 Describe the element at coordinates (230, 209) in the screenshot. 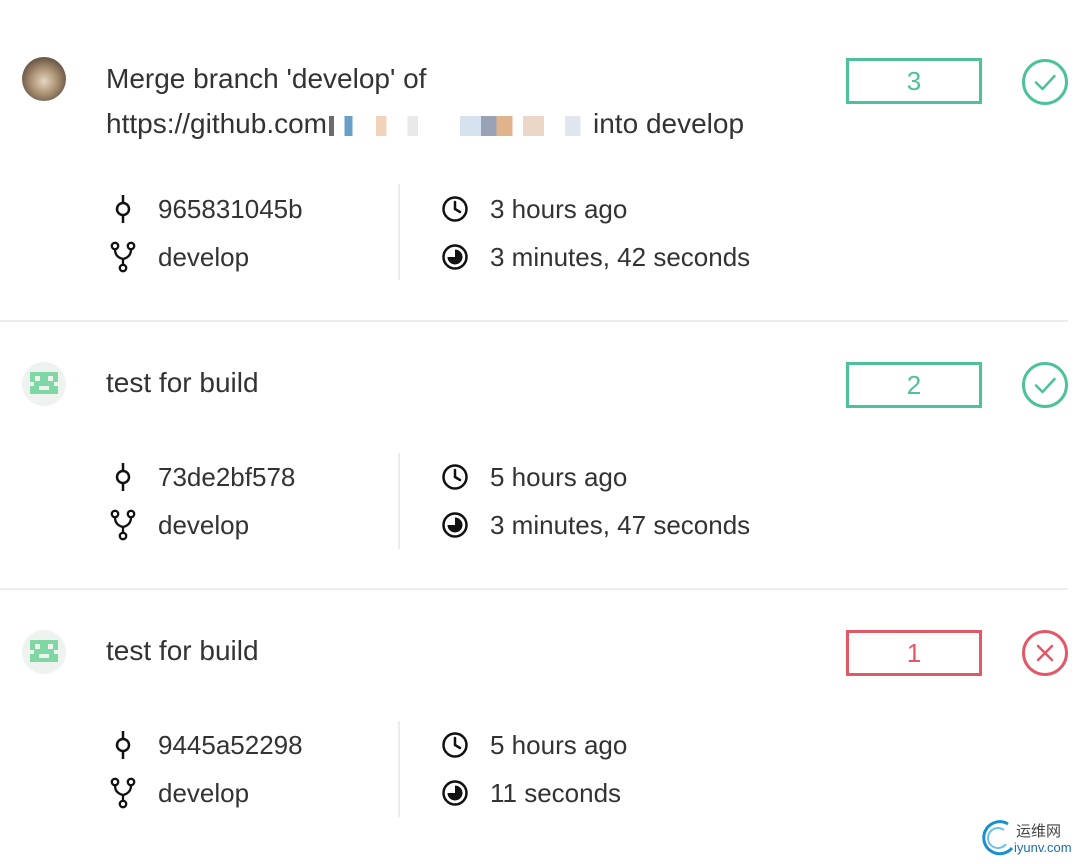

I see `commit-sha: 965831045b` at that location.